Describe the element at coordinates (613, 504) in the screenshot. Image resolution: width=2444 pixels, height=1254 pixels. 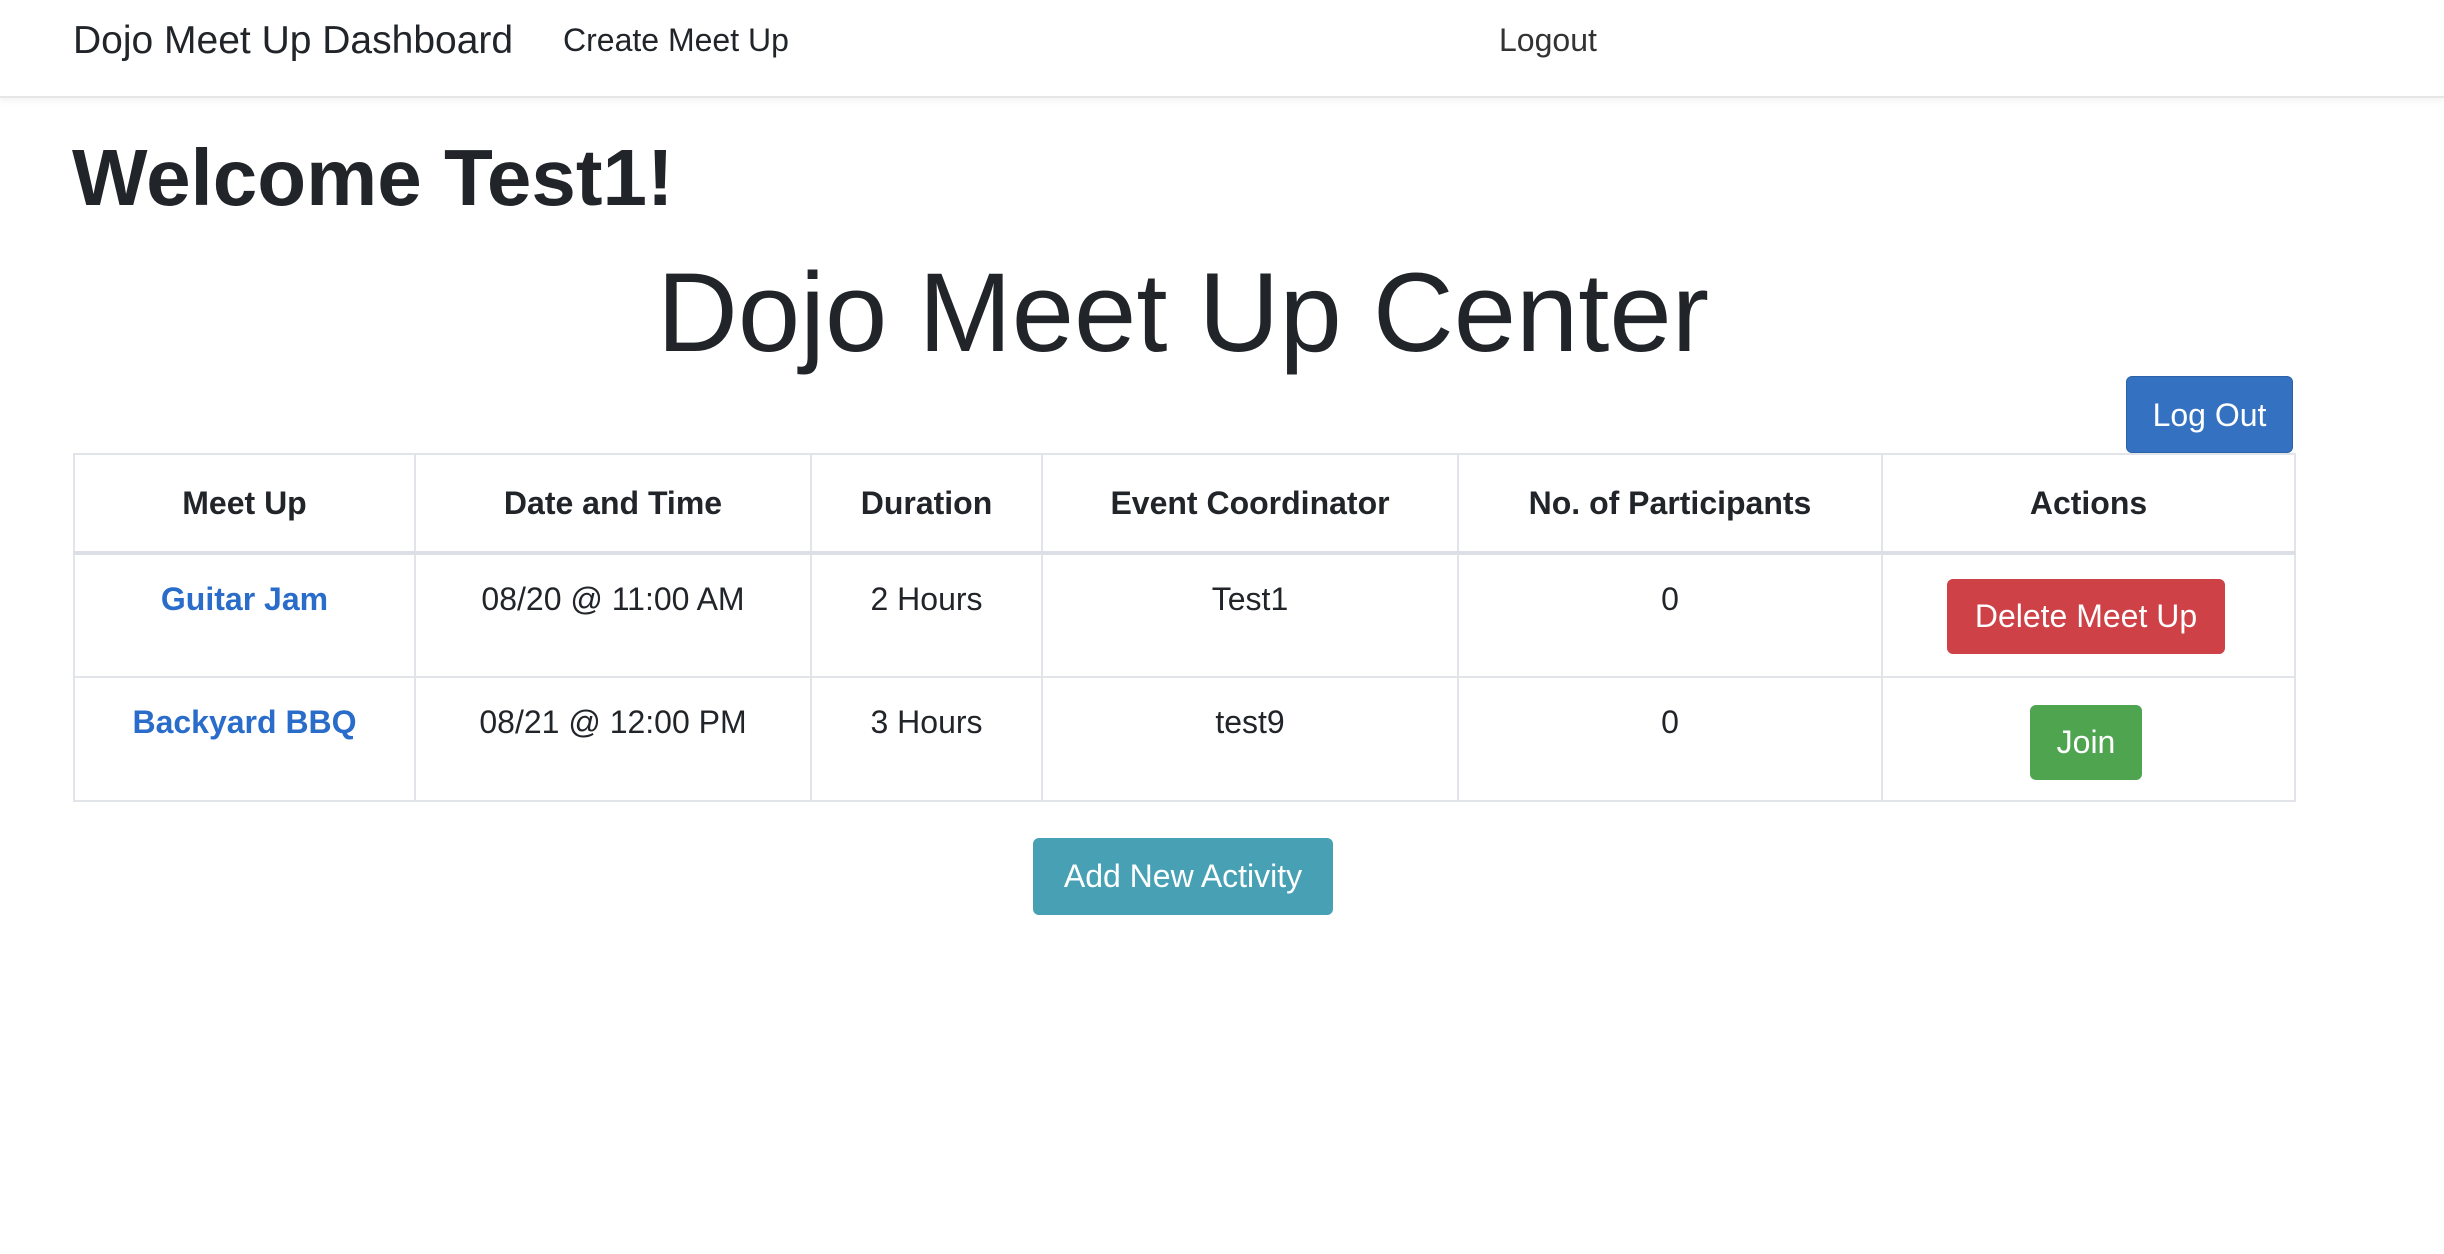
I see `column-header-datetime: Date and Time` at that location.